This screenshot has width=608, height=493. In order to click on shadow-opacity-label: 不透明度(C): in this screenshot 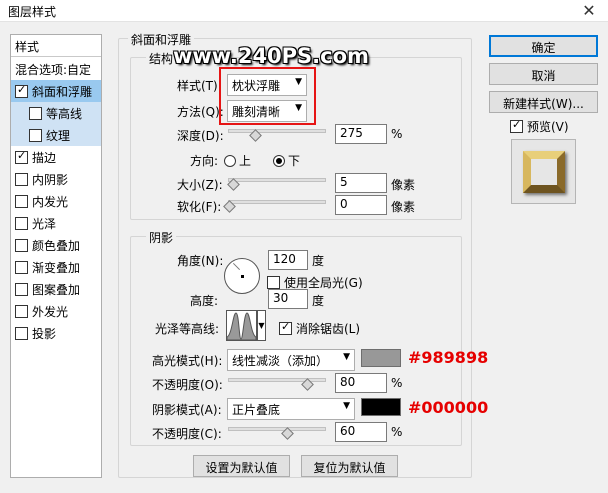, I will do `click(187, 434)`.